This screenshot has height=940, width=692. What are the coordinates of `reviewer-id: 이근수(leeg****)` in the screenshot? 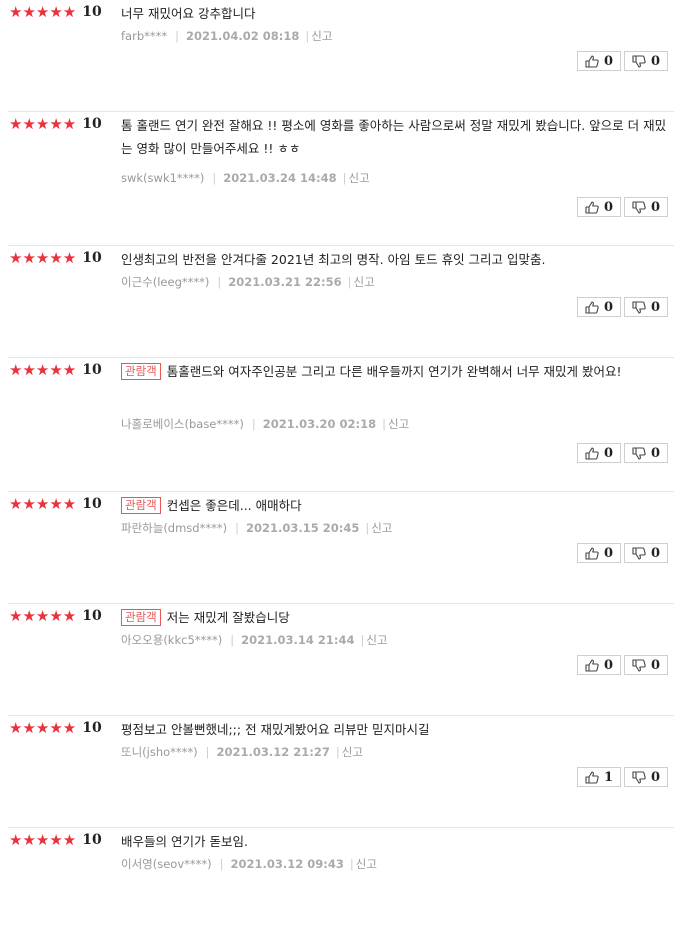 It's located at (165, 282).